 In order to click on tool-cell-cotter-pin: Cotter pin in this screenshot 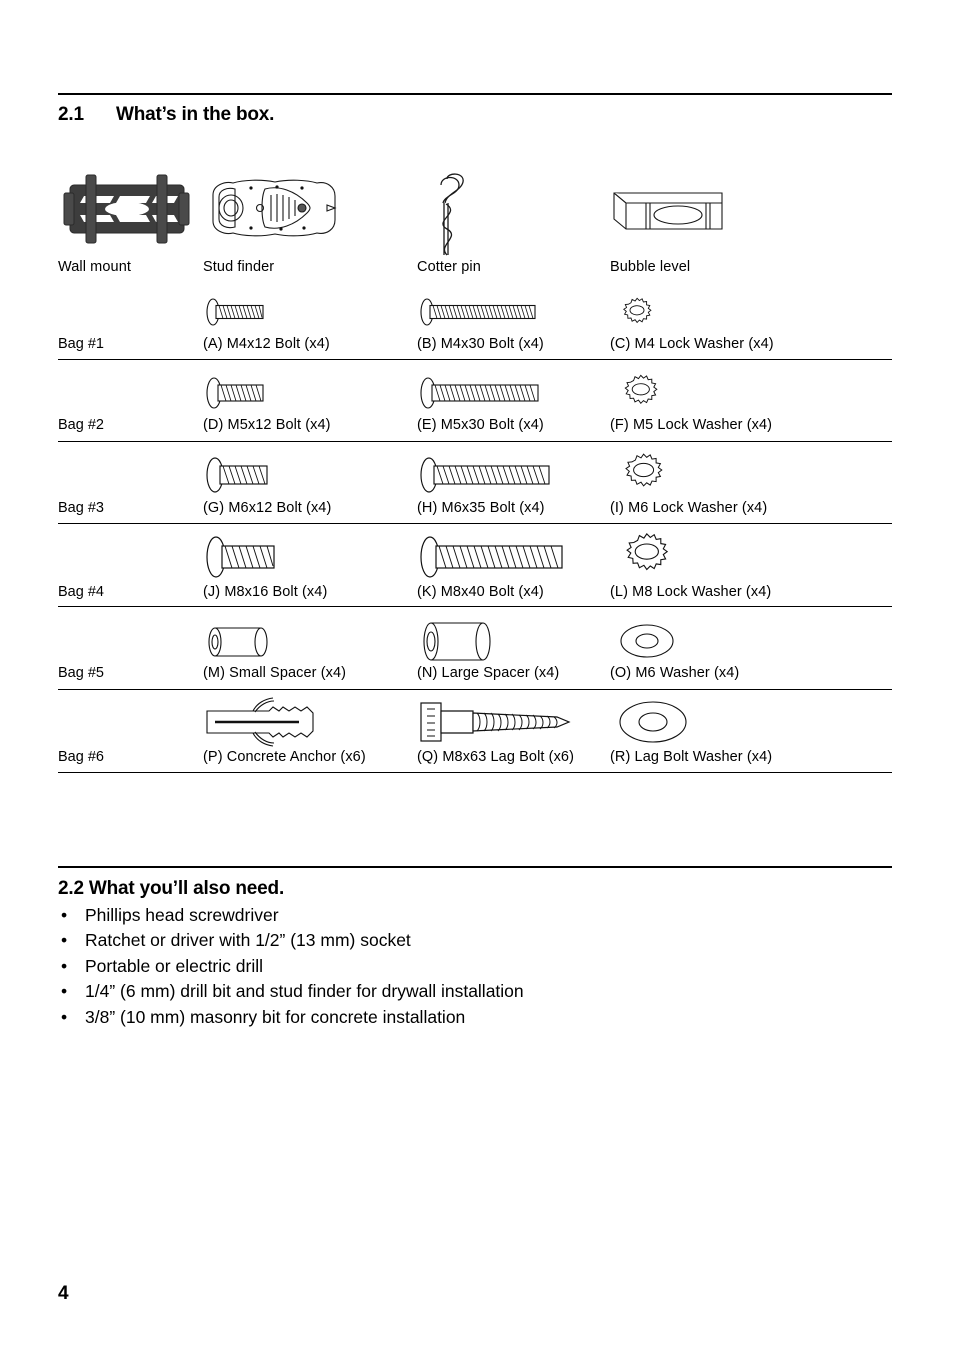, I will do `click(512, 219)`.